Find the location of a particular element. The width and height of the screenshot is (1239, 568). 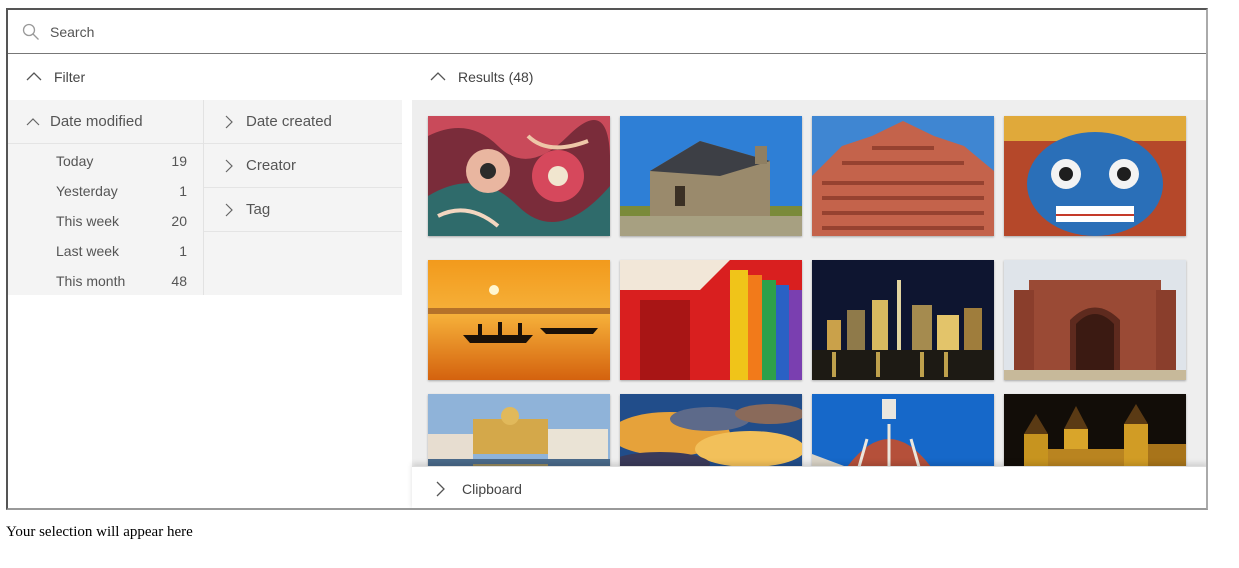

facet-option-label: This month is located at coordinates (91, 281).